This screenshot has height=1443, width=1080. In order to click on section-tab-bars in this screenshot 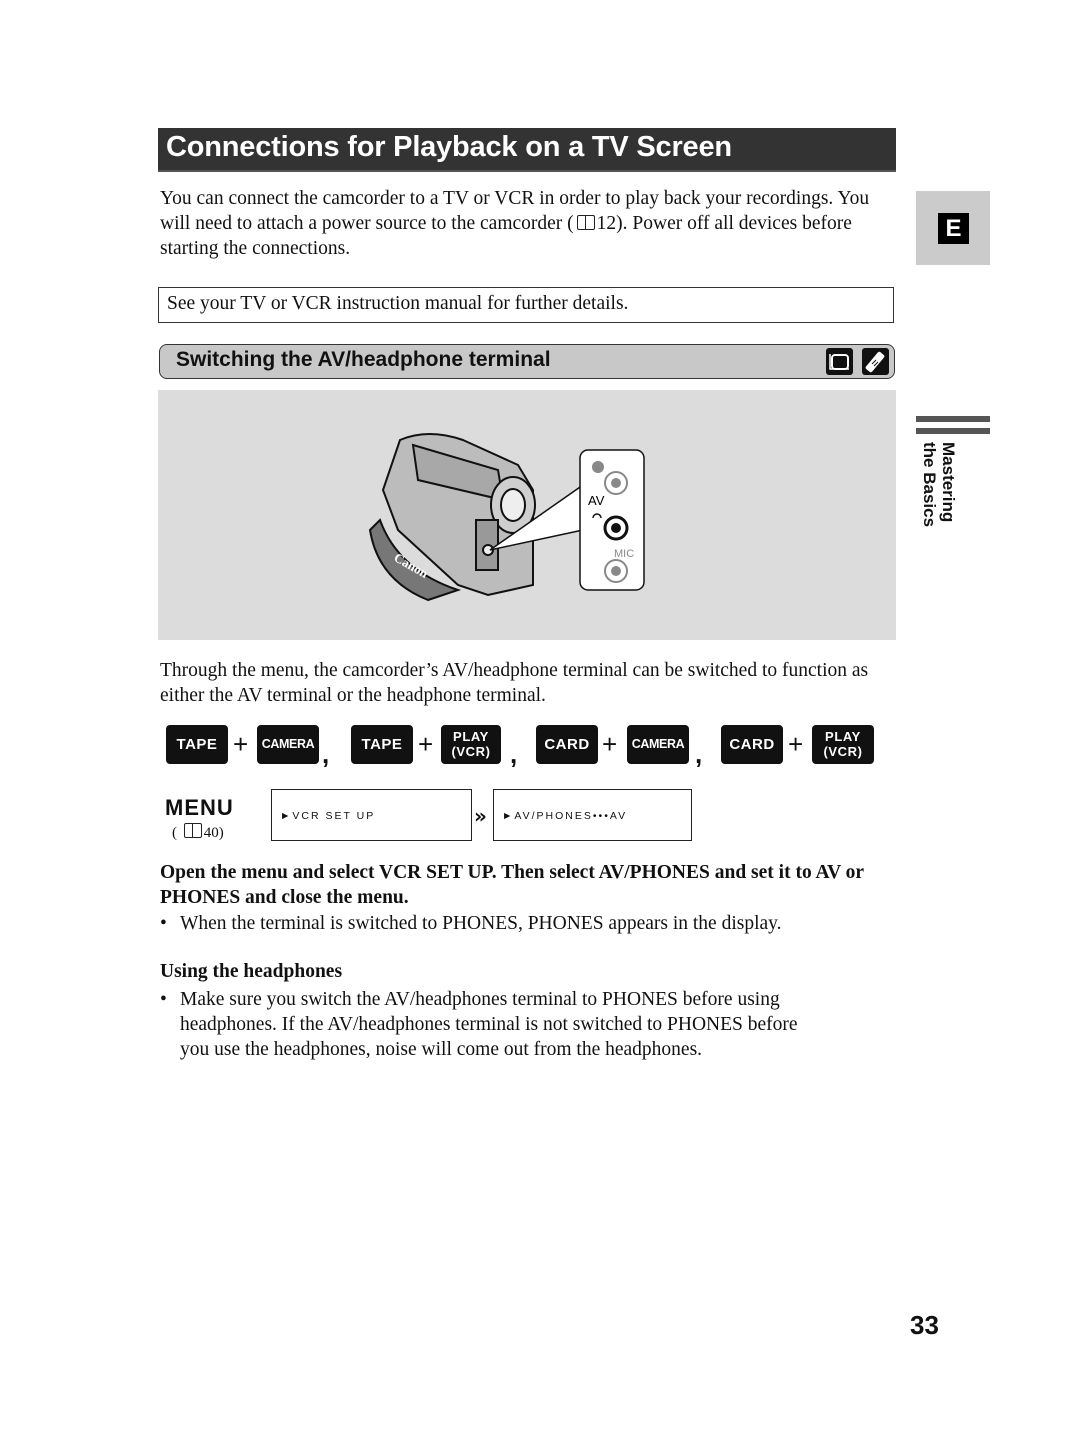, I will do `click(953, 428)`.